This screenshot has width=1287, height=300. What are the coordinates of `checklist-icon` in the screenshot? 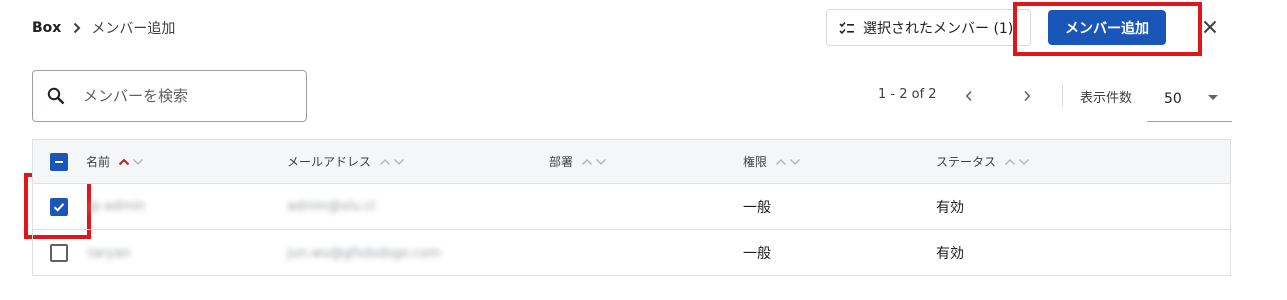 It's located at (847, 28).